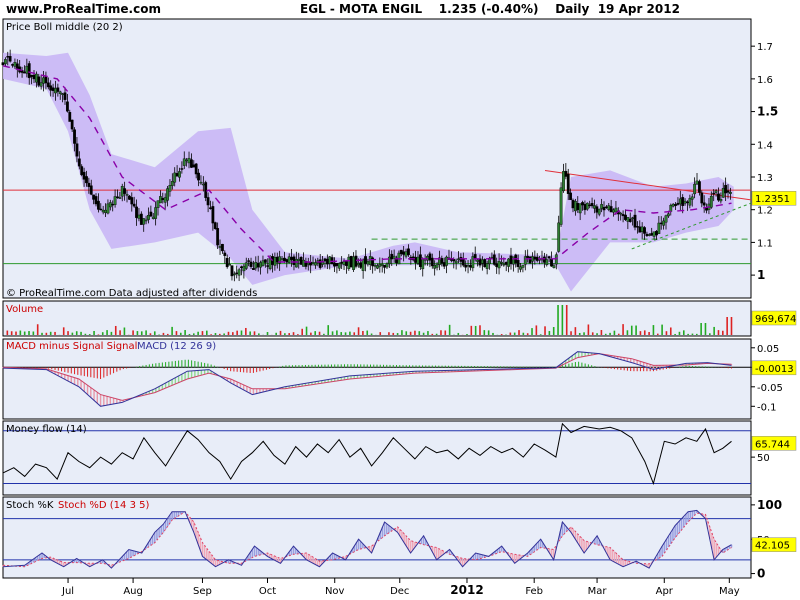 Image resolution: width=800 pixels, height=600 pixels. What do you see at coordinates (768, 349) in the screenshot?
I see `macd-tick-label: 0.05` at bounding box center [768, 349].